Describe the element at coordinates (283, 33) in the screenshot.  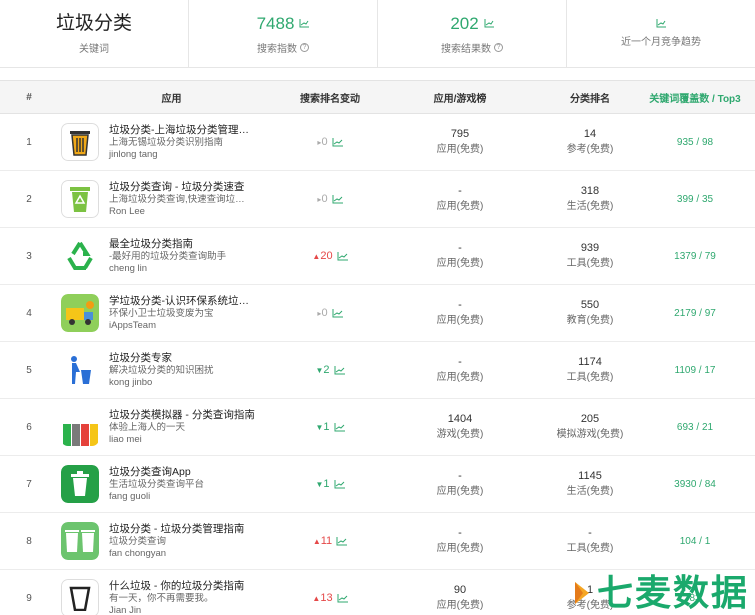
I see `search-index-card: 7488 搜索指数 ?` at that location.